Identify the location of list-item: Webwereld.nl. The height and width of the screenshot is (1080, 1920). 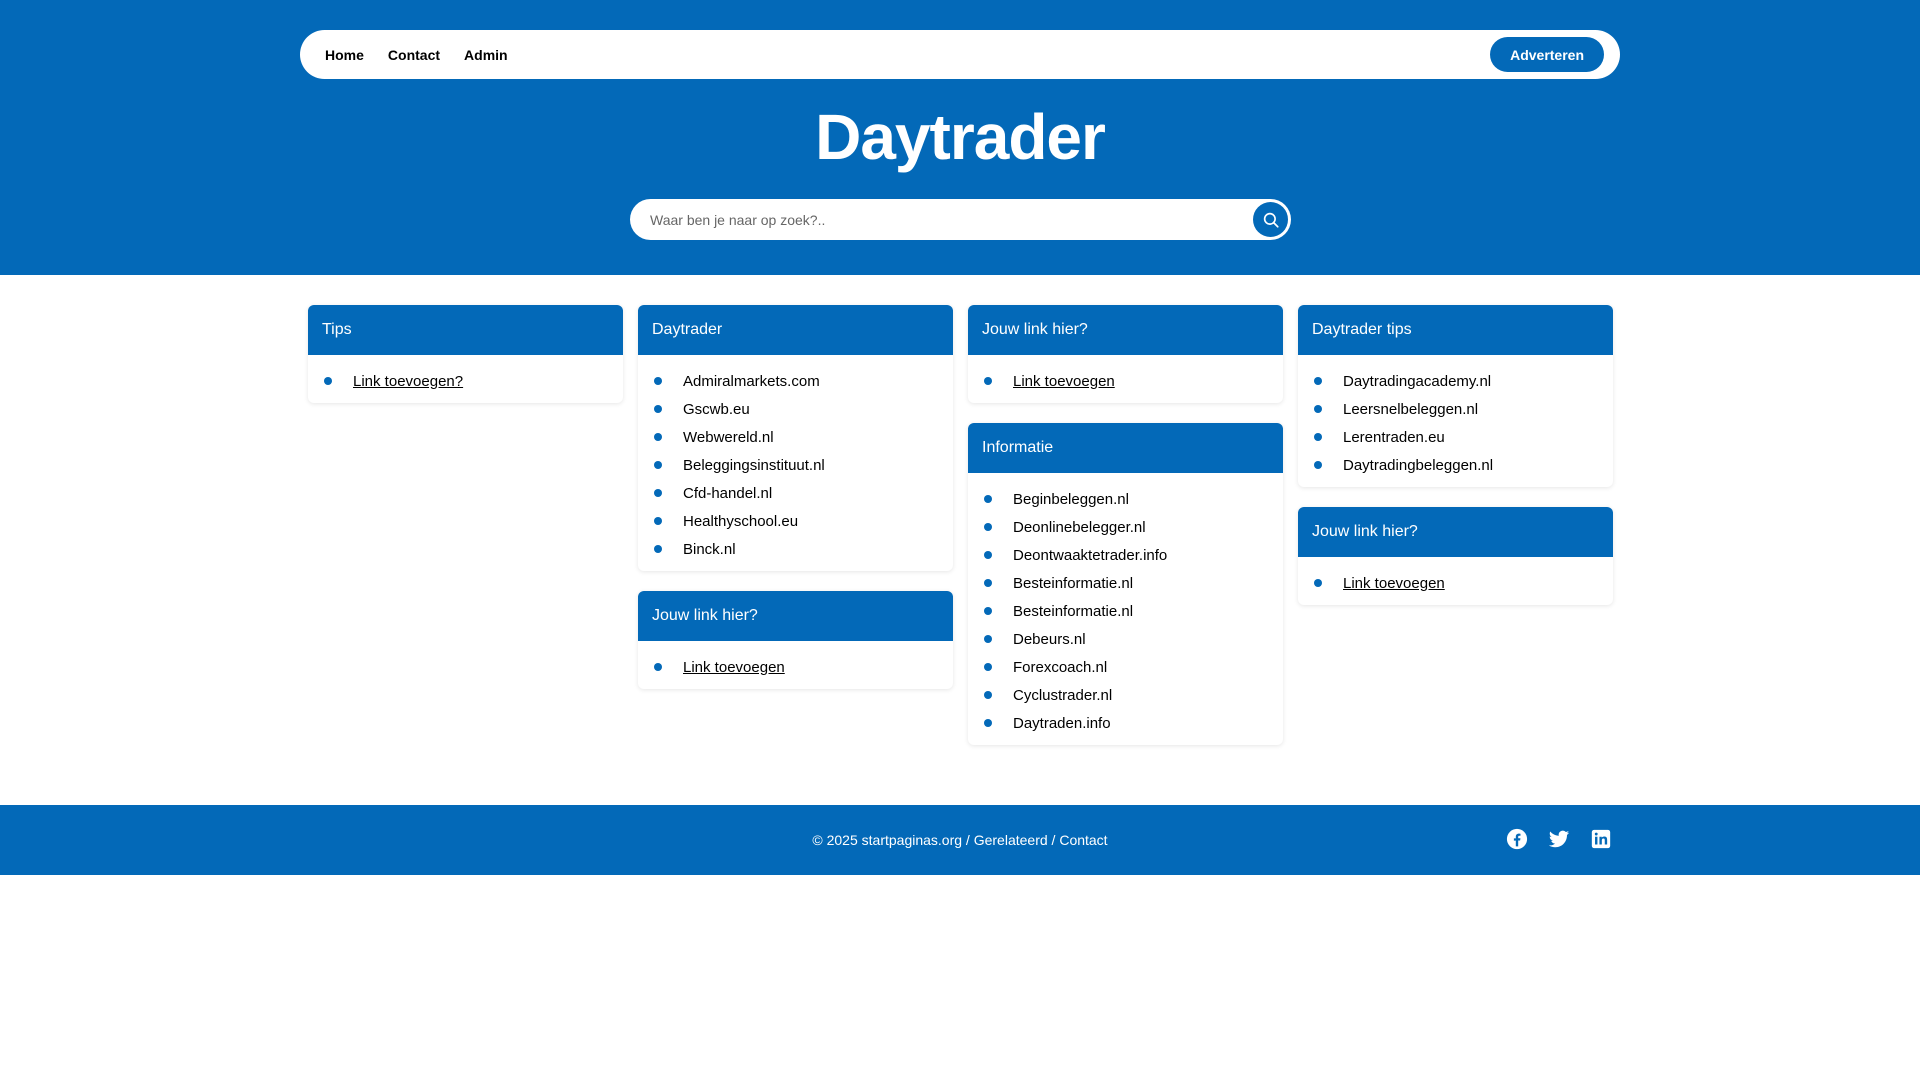
(796, 437).